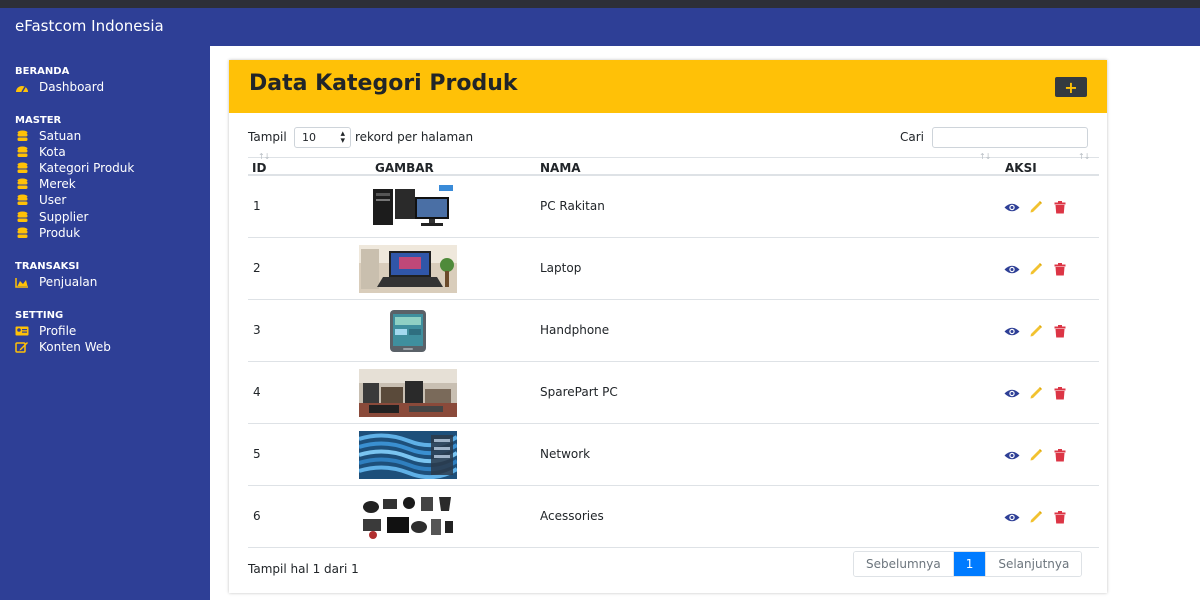 The width and height of the screenshot is (1200, 600). What do you see at coordinates (404, 168) in the screenshot?
I see `column-header-gambar: GAMBAR` at bounding box center [404, 168].